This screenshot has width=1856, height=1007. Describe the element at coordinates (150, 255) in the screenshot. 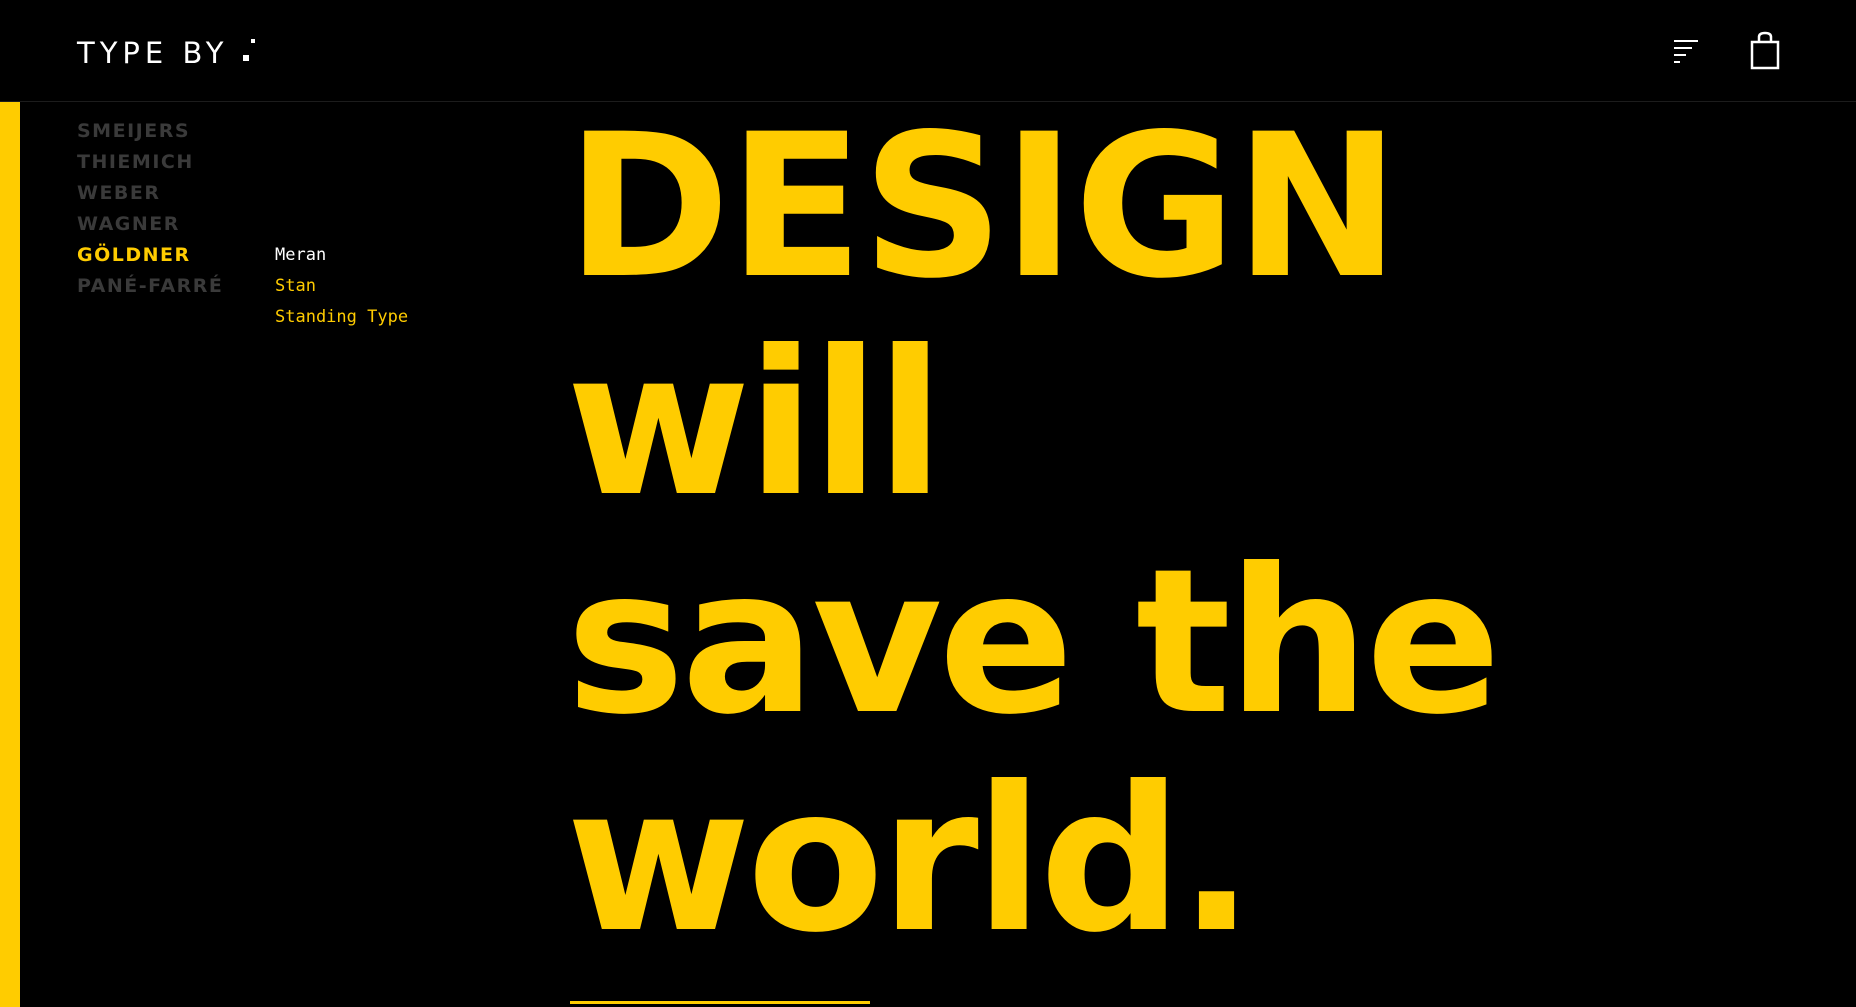

I see `designer-item-goldner: GÖLDNER` at that location.